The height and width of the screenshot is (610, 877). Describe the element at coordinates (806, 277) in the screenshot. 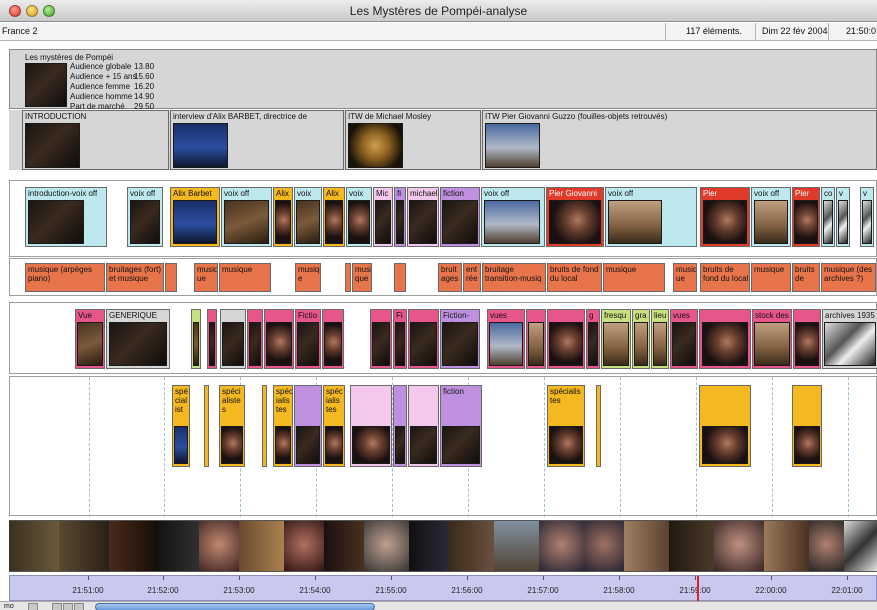

I see `clip-bruits-de: bruits de` at that location.